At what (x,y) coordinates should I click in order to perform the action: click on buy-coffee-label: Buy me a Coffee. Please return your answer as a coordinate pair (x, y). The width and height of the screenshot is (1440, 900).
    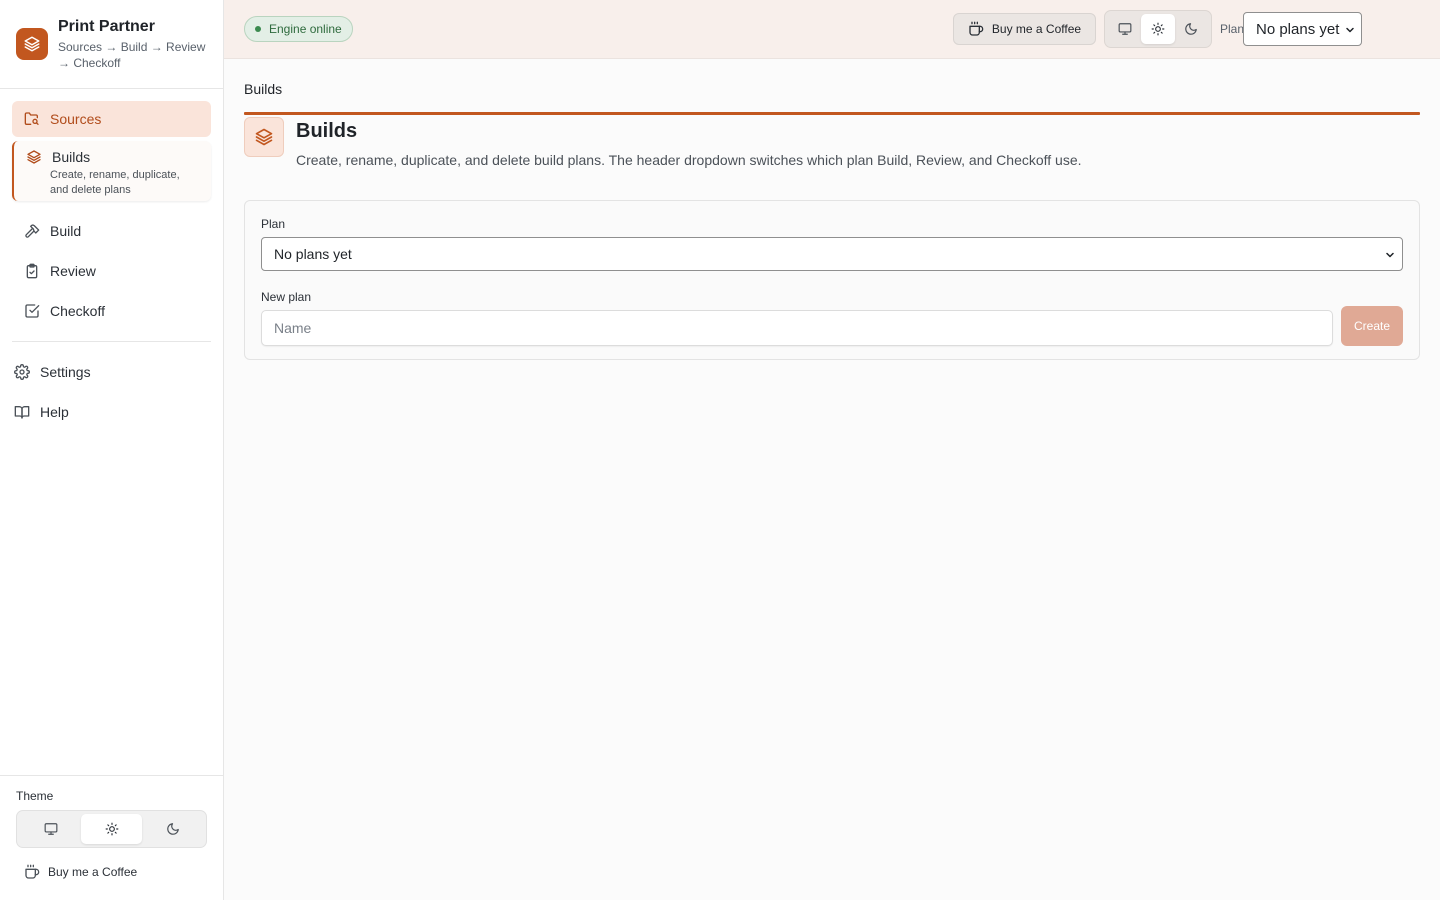
    Looking at the image, I should click on (1036, 29).